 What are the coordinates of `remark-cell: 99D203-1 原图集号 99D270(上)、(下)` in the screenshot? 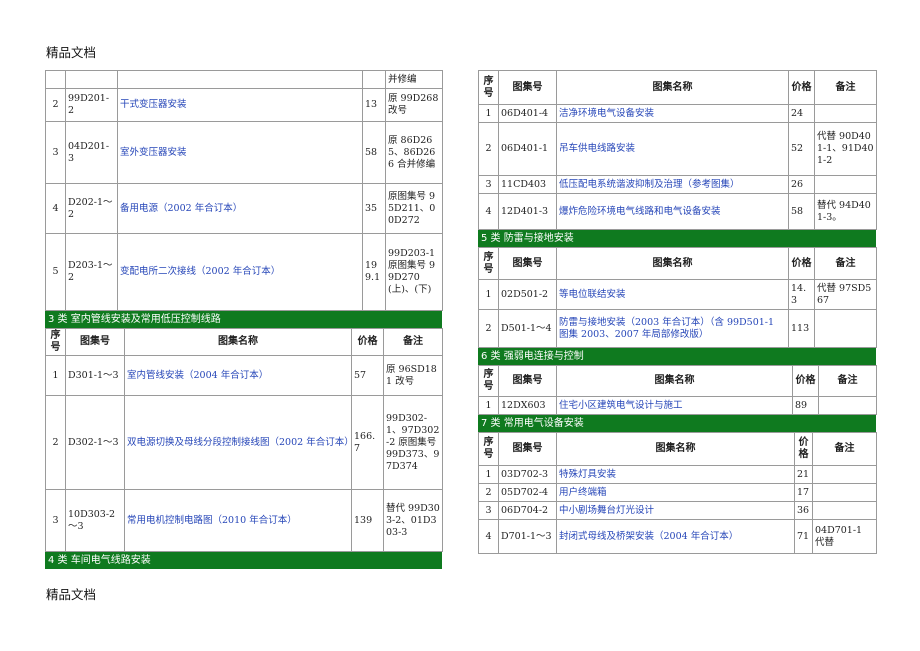 It's located at (414, 272).